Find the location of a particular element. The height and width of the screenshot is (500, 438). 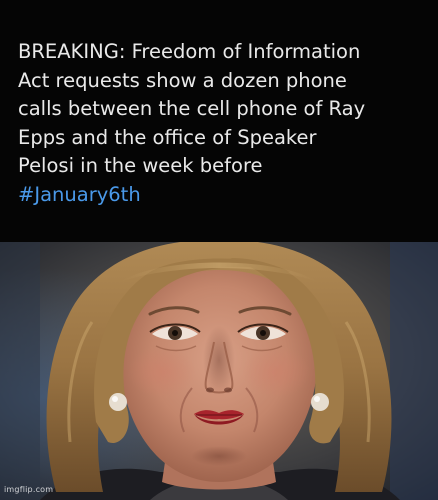

hashtag-link: #January6th is located at coordinates (223, 195).